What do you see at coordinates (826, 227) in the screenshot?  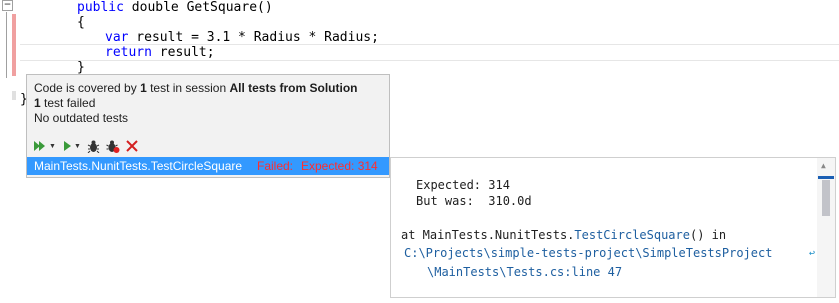 I see `vertical-scrollbar: ▲` at bounding box center [826, 227].